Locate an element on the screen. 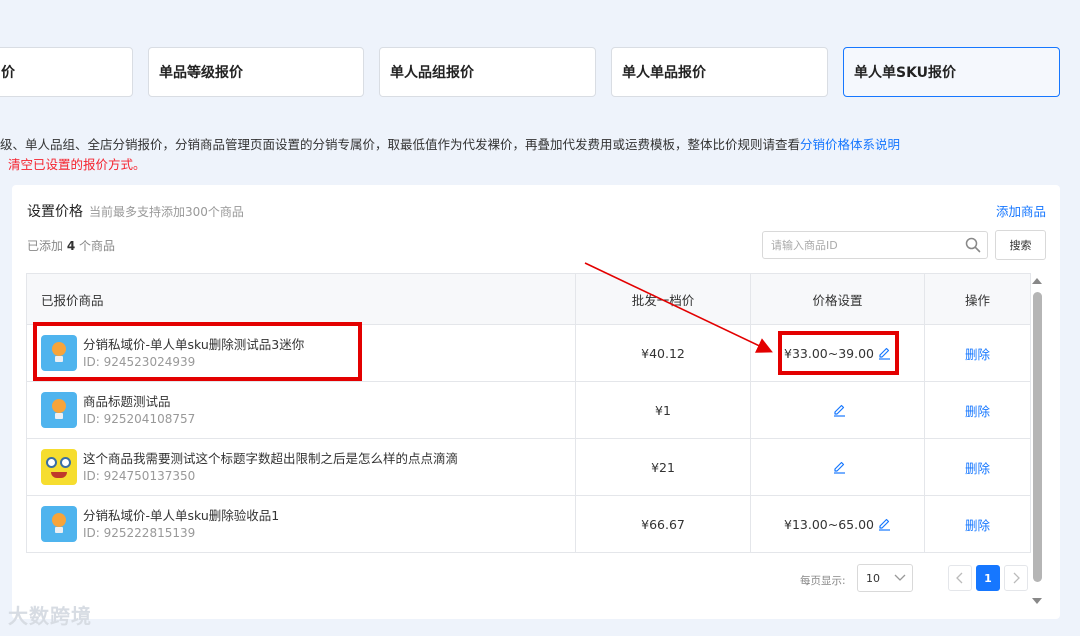  watermark-logo: 大数跨境 is located at coordinates (50, 616).